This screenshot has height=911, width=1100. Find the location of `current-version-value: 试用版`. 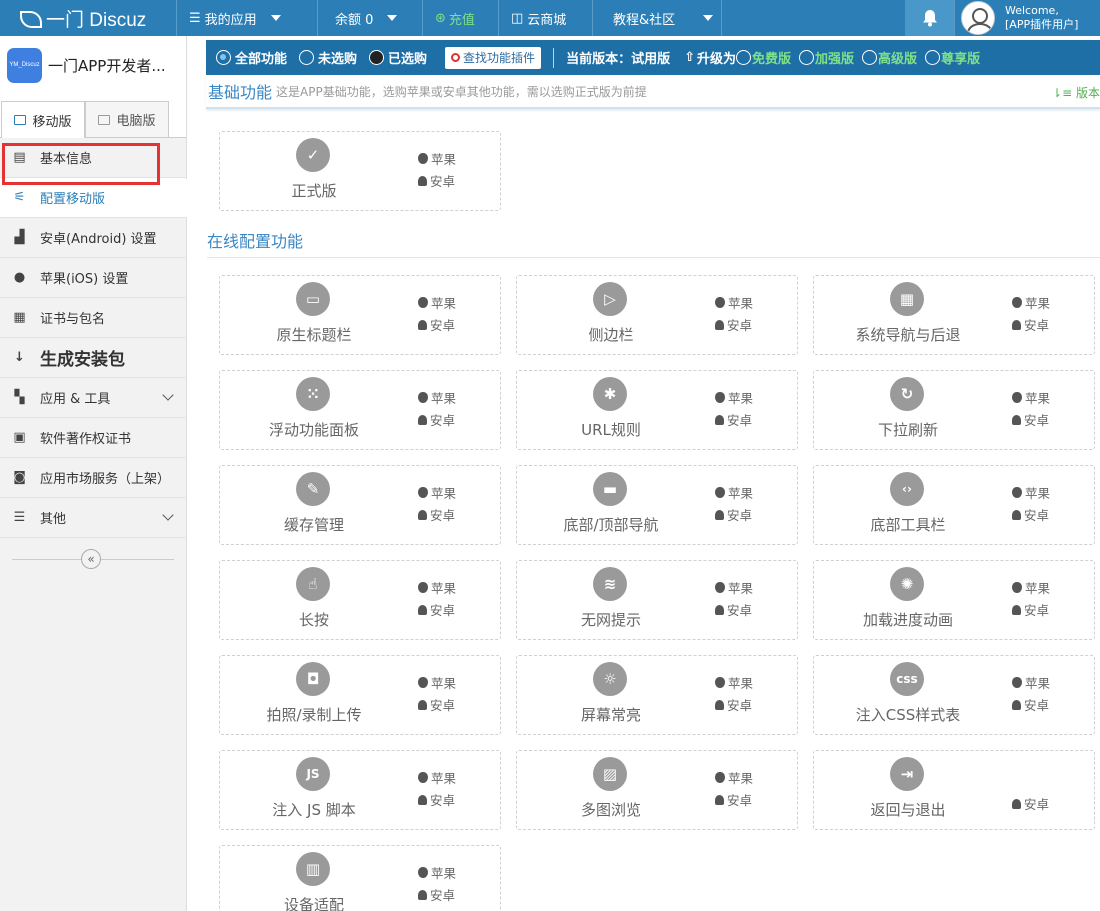

current-version-value: 试用版 is located at coordinates (651, 59).